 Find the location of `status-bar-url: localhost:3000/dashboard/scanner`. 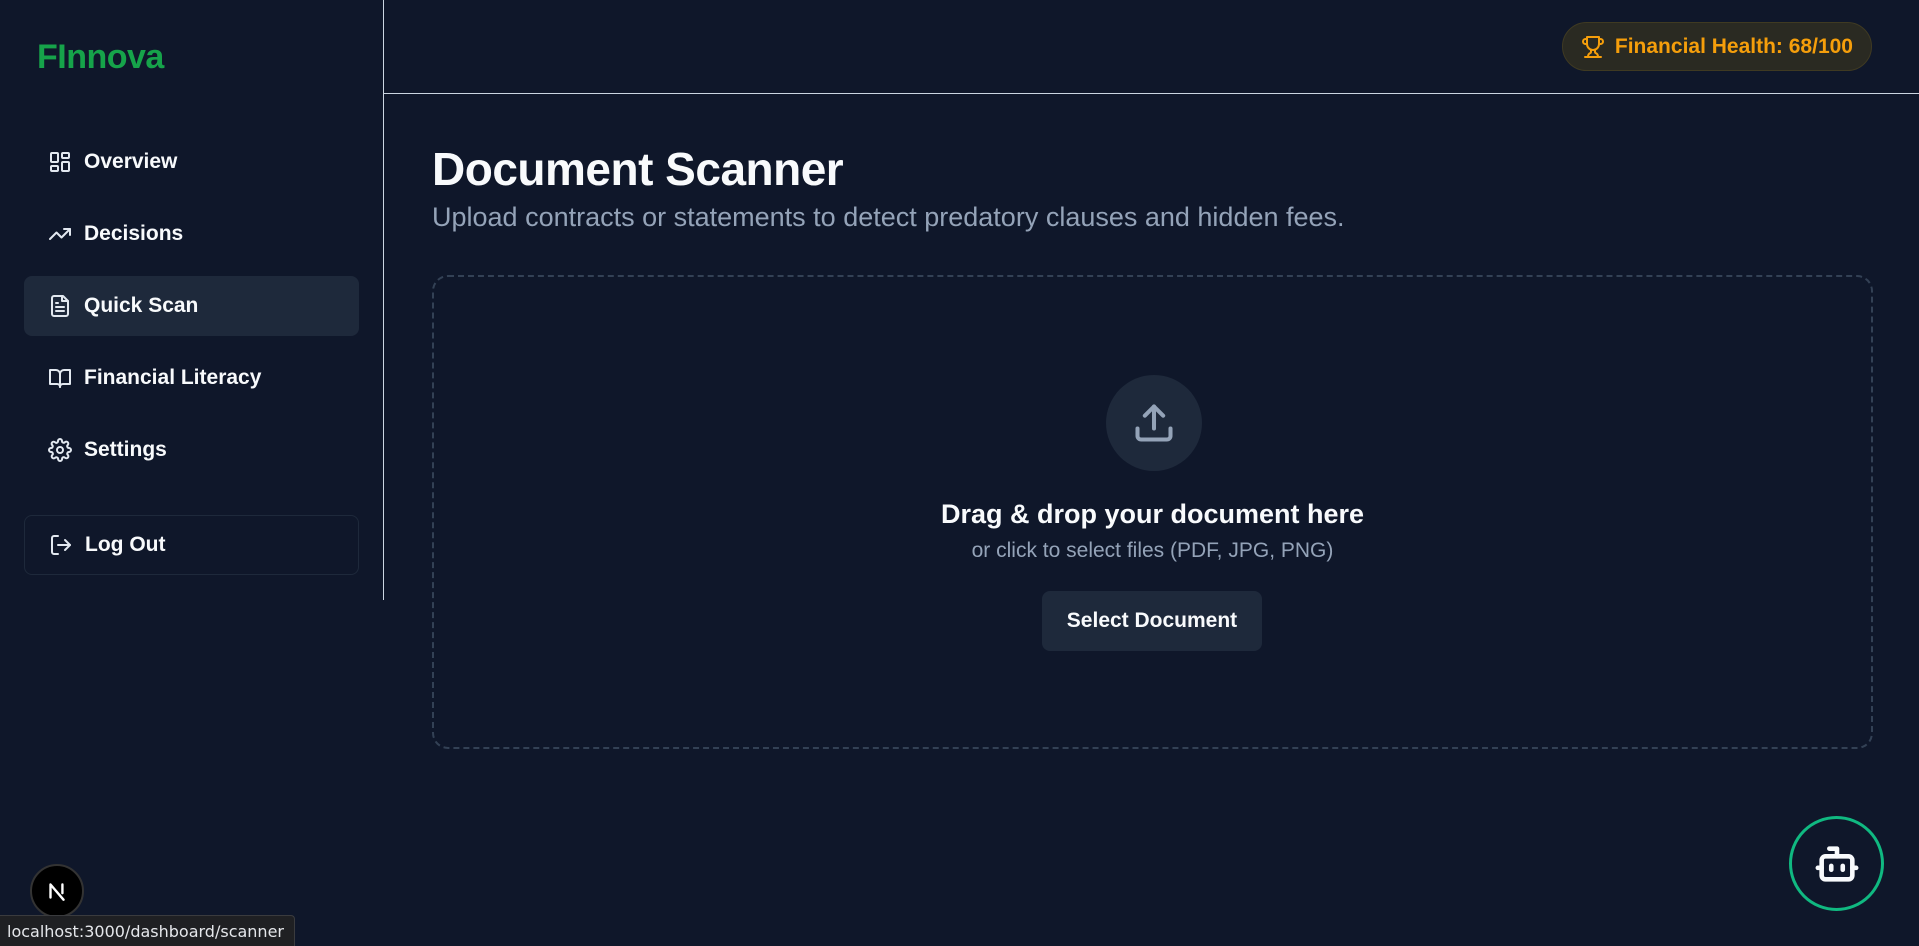

status-bar-url: localhost:3000/dashboard/scanner is located at coordinates (147, 930).